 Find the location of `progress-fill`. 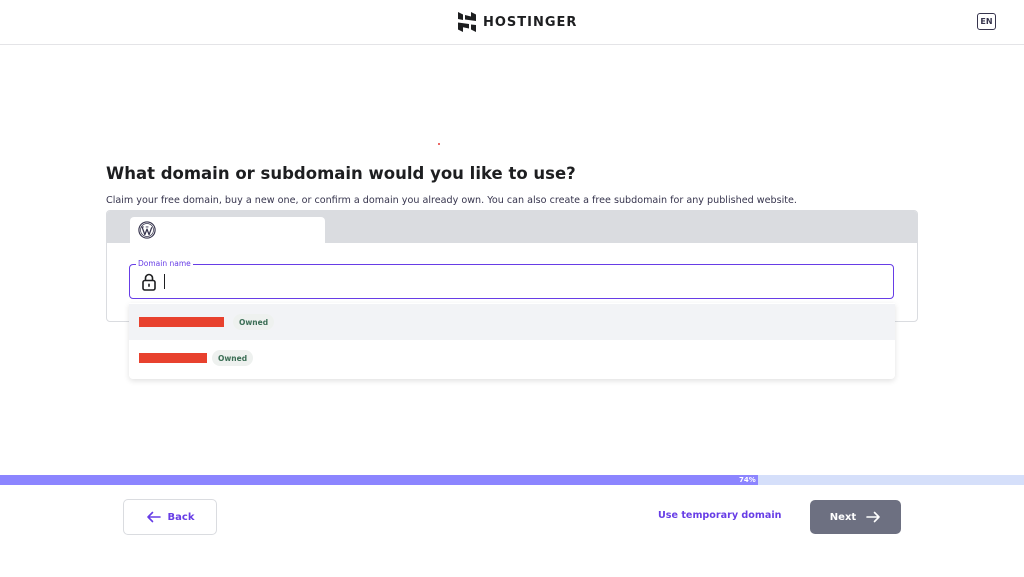

progress-fill is located at coordinates (379, 480).